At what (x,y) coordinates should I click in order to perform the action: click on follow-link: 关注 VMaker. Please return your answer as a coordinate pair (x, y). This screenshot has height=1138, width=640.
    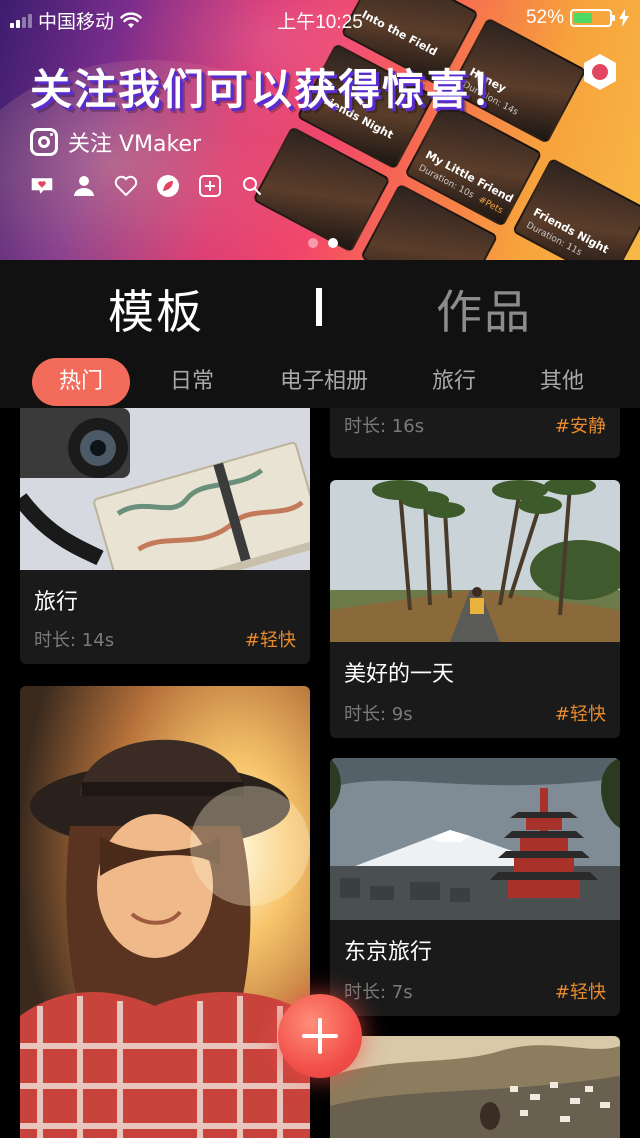
    Looking at the image, I should click on (115, 142).